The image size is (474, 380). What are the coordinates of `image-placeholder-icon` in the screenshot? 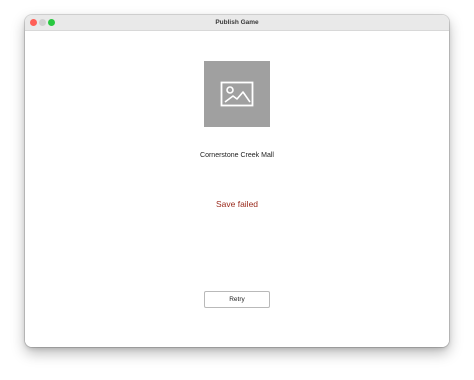 It's located at (237, 94).